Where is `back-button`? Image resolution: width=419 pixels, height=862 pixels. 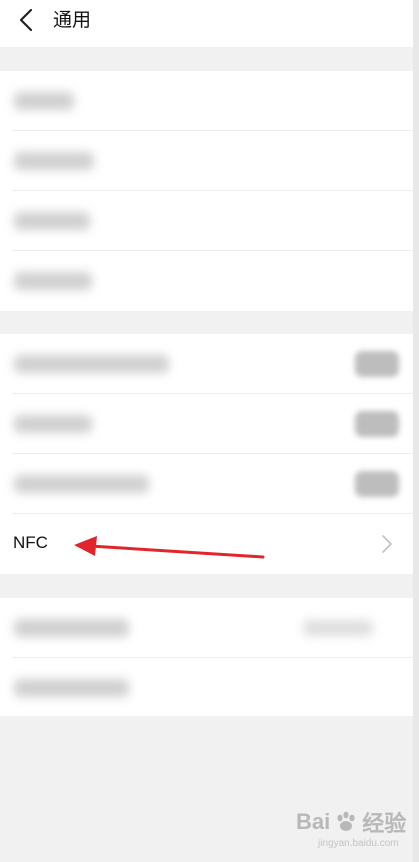
back-button is located at coordinates (26, 20).